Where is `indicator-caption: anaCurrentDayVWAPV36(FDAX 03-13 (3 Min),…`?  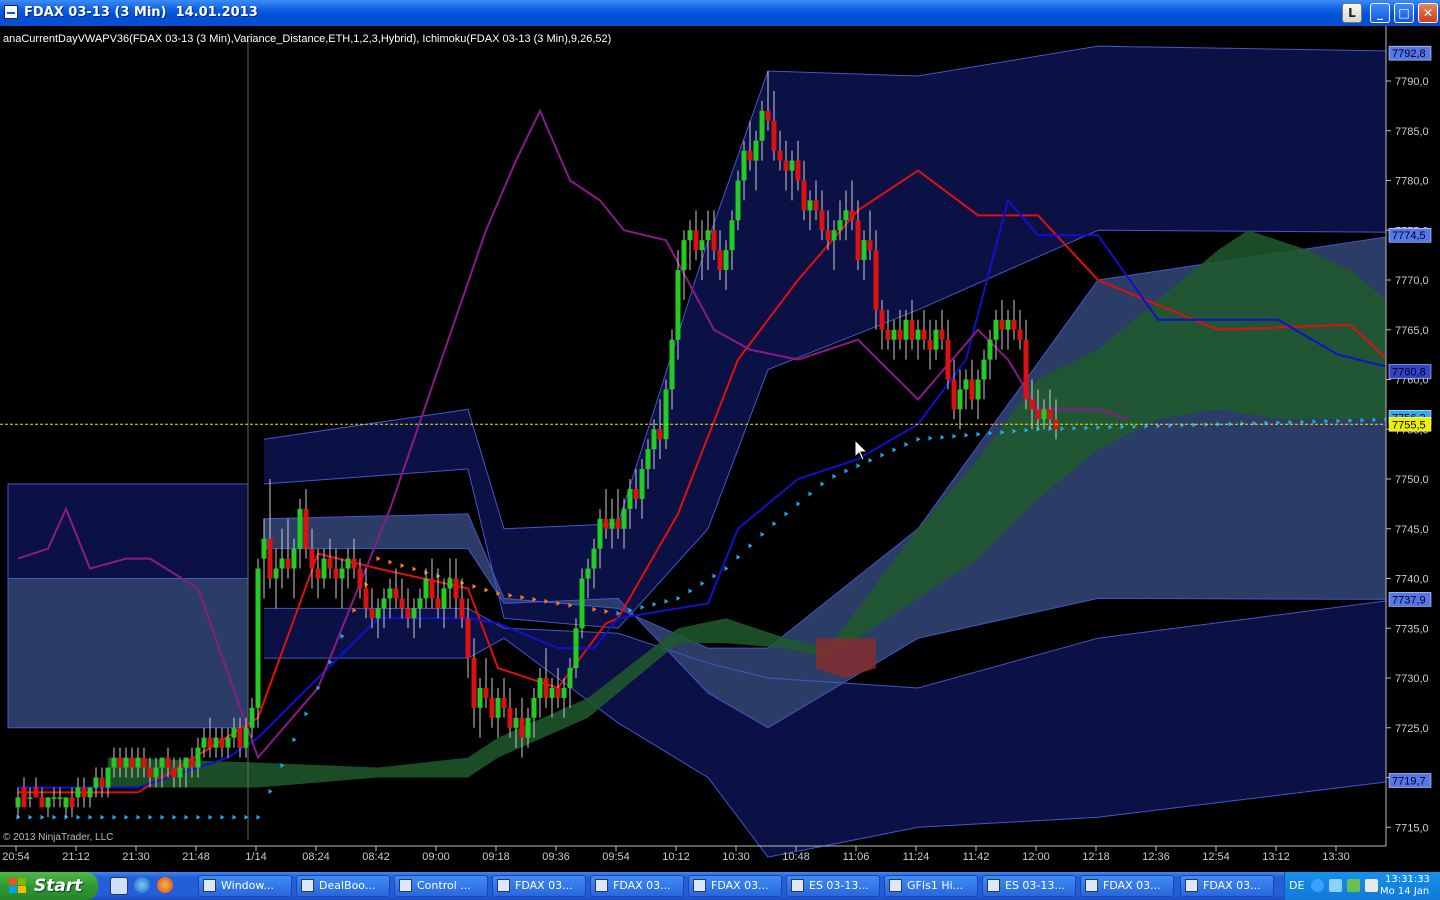
indicator-caption: anaCurrentDayVWAPV36(FDAX 03-13 (3 Min),… is located at coordinates (307, 39).